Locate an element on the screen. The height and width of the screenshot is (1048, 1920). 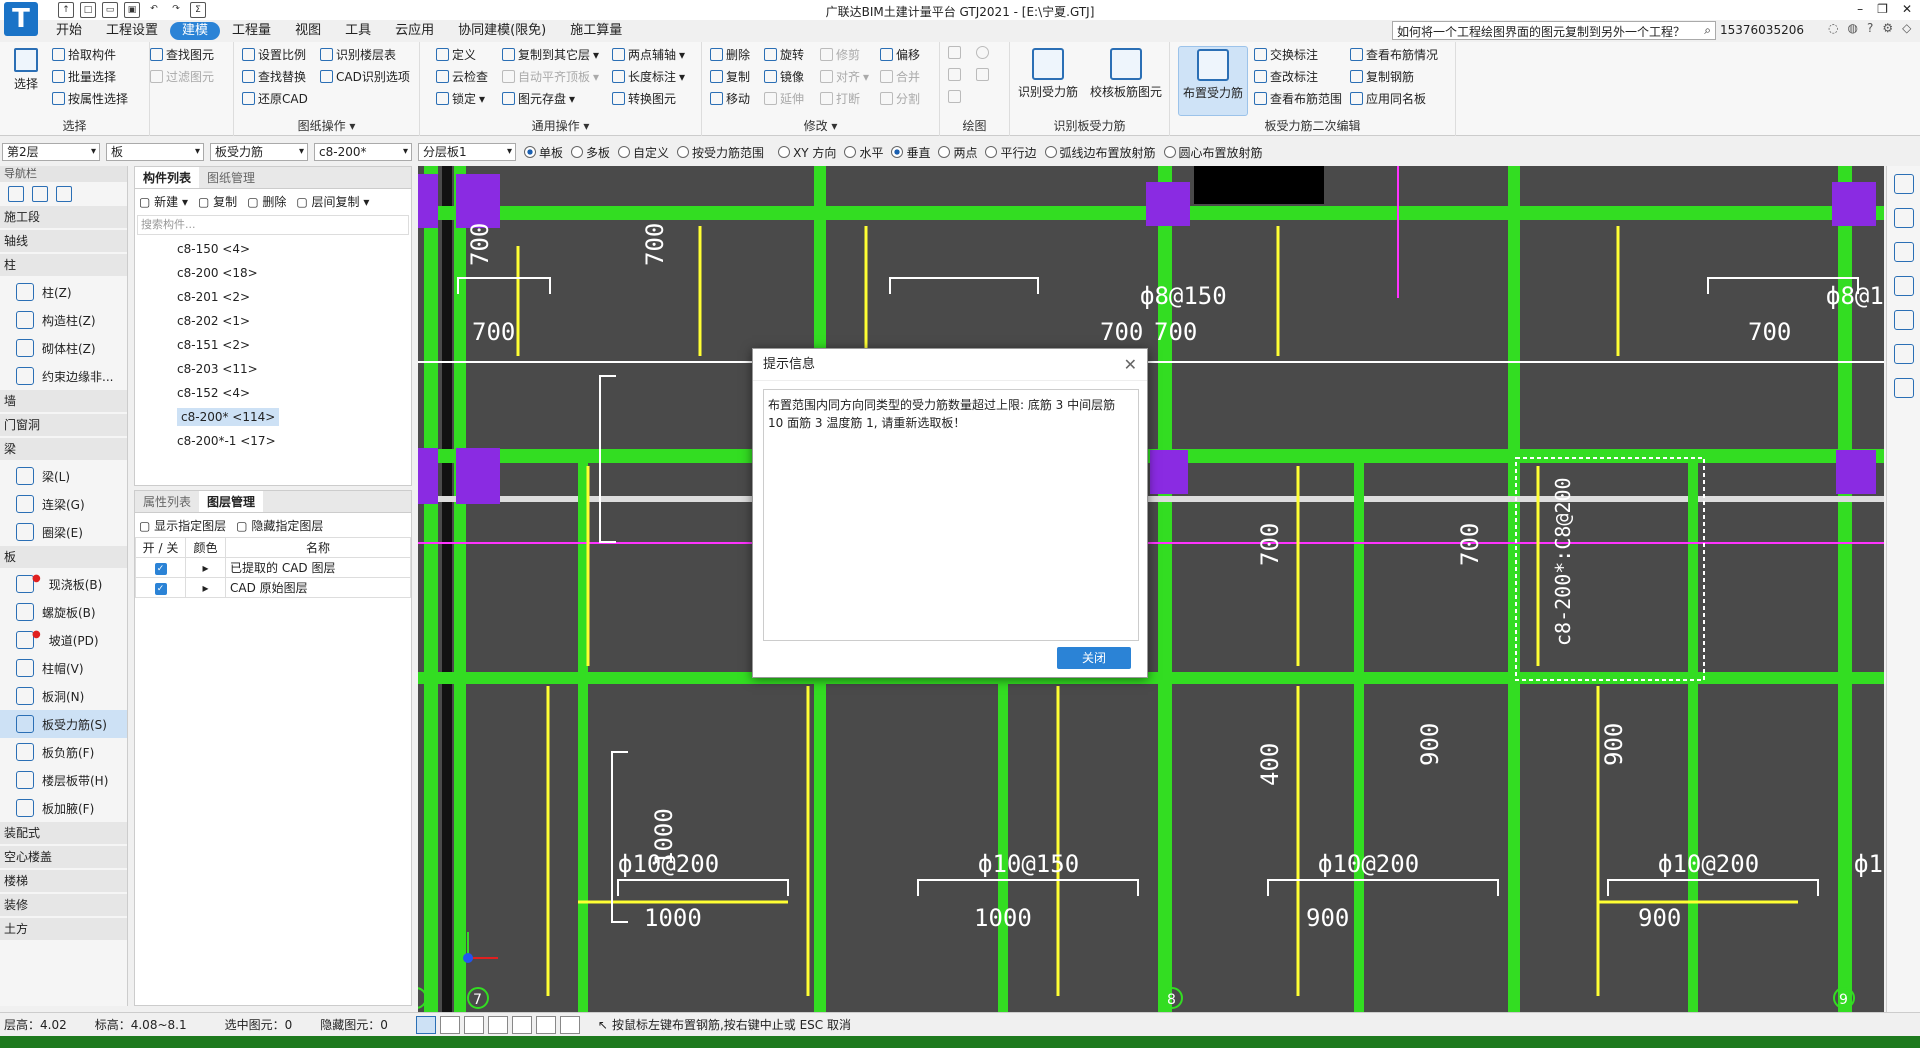
nav-cat-hollow-floor: 空心楼盖 is located at coordinates (63, 857).